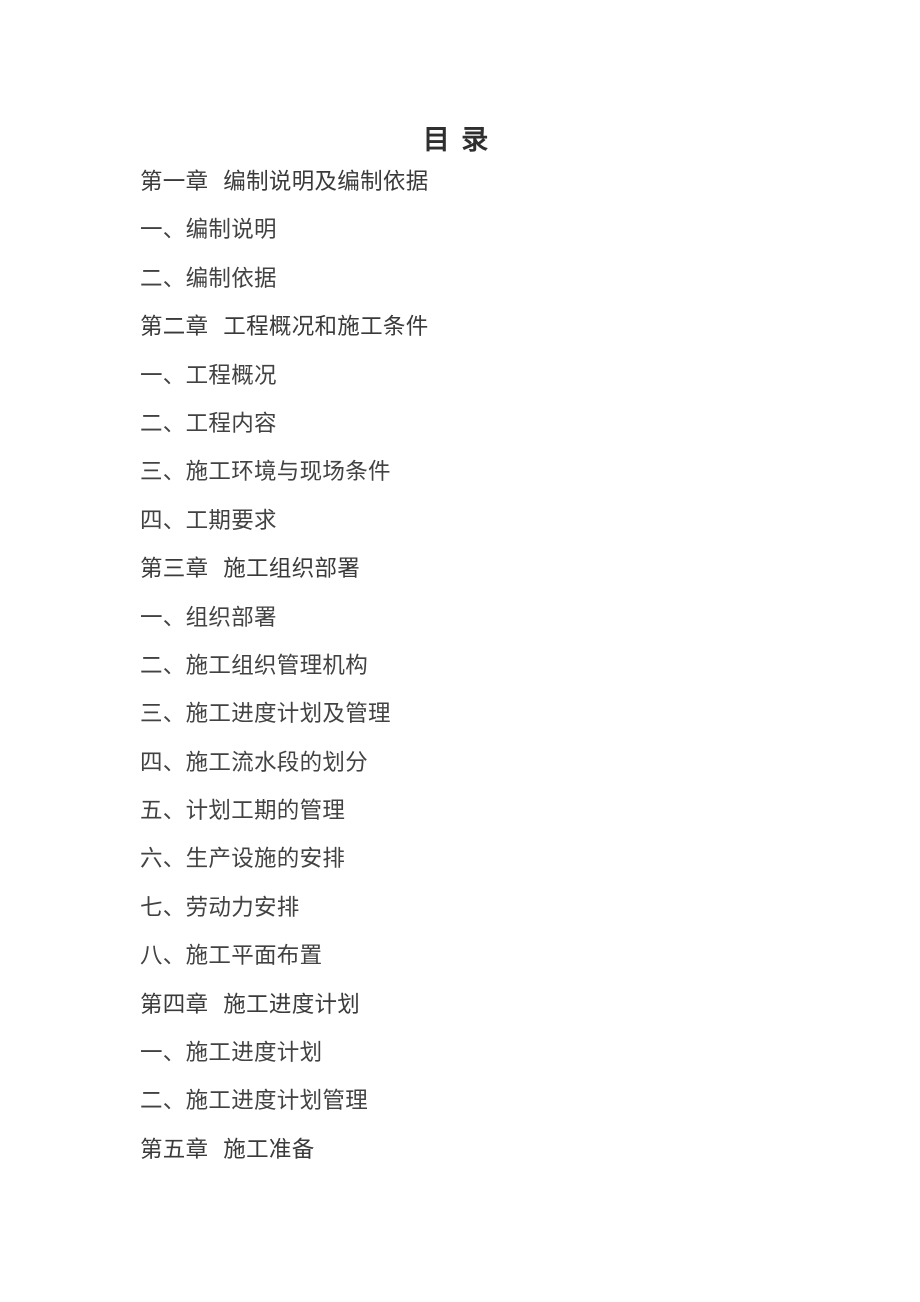 This screenshot has height=1302, width=920. Describe the element at coordinates (490, 384) in the screenshot. I see `toc-section-entry: 一、工程概况` at that location.